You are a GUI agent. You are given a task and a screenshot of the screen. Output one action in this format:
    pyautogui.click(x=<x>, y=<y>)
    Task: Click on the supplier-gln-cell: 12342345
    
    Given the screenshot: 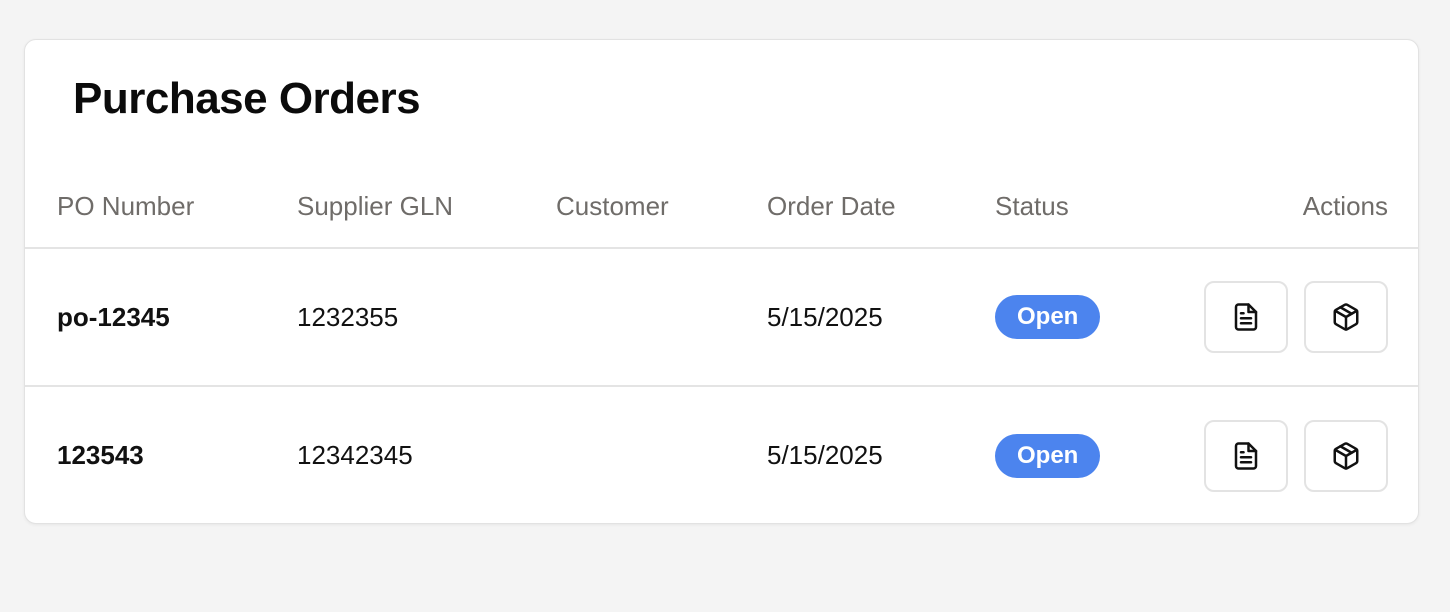 What is the action you would take?
    pyautogui.click(x=426, y=454)
    